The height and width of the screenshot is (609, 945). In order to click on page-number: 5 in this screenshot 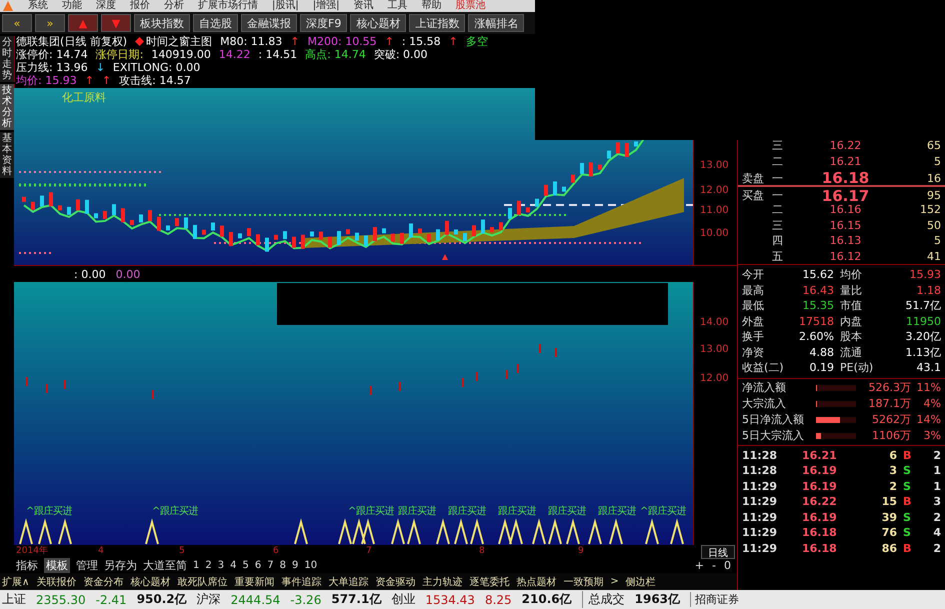, I will do `click(245, 565)`.